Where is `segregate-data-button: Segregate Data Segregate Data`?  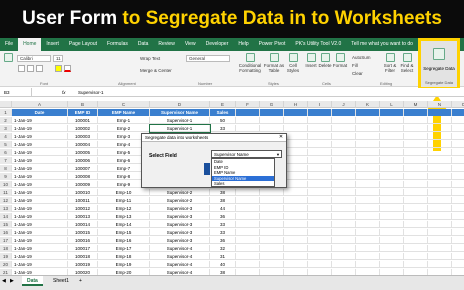 segregate-data-button: Segregate Data Segregate Data is located at coordinates (439, 64).